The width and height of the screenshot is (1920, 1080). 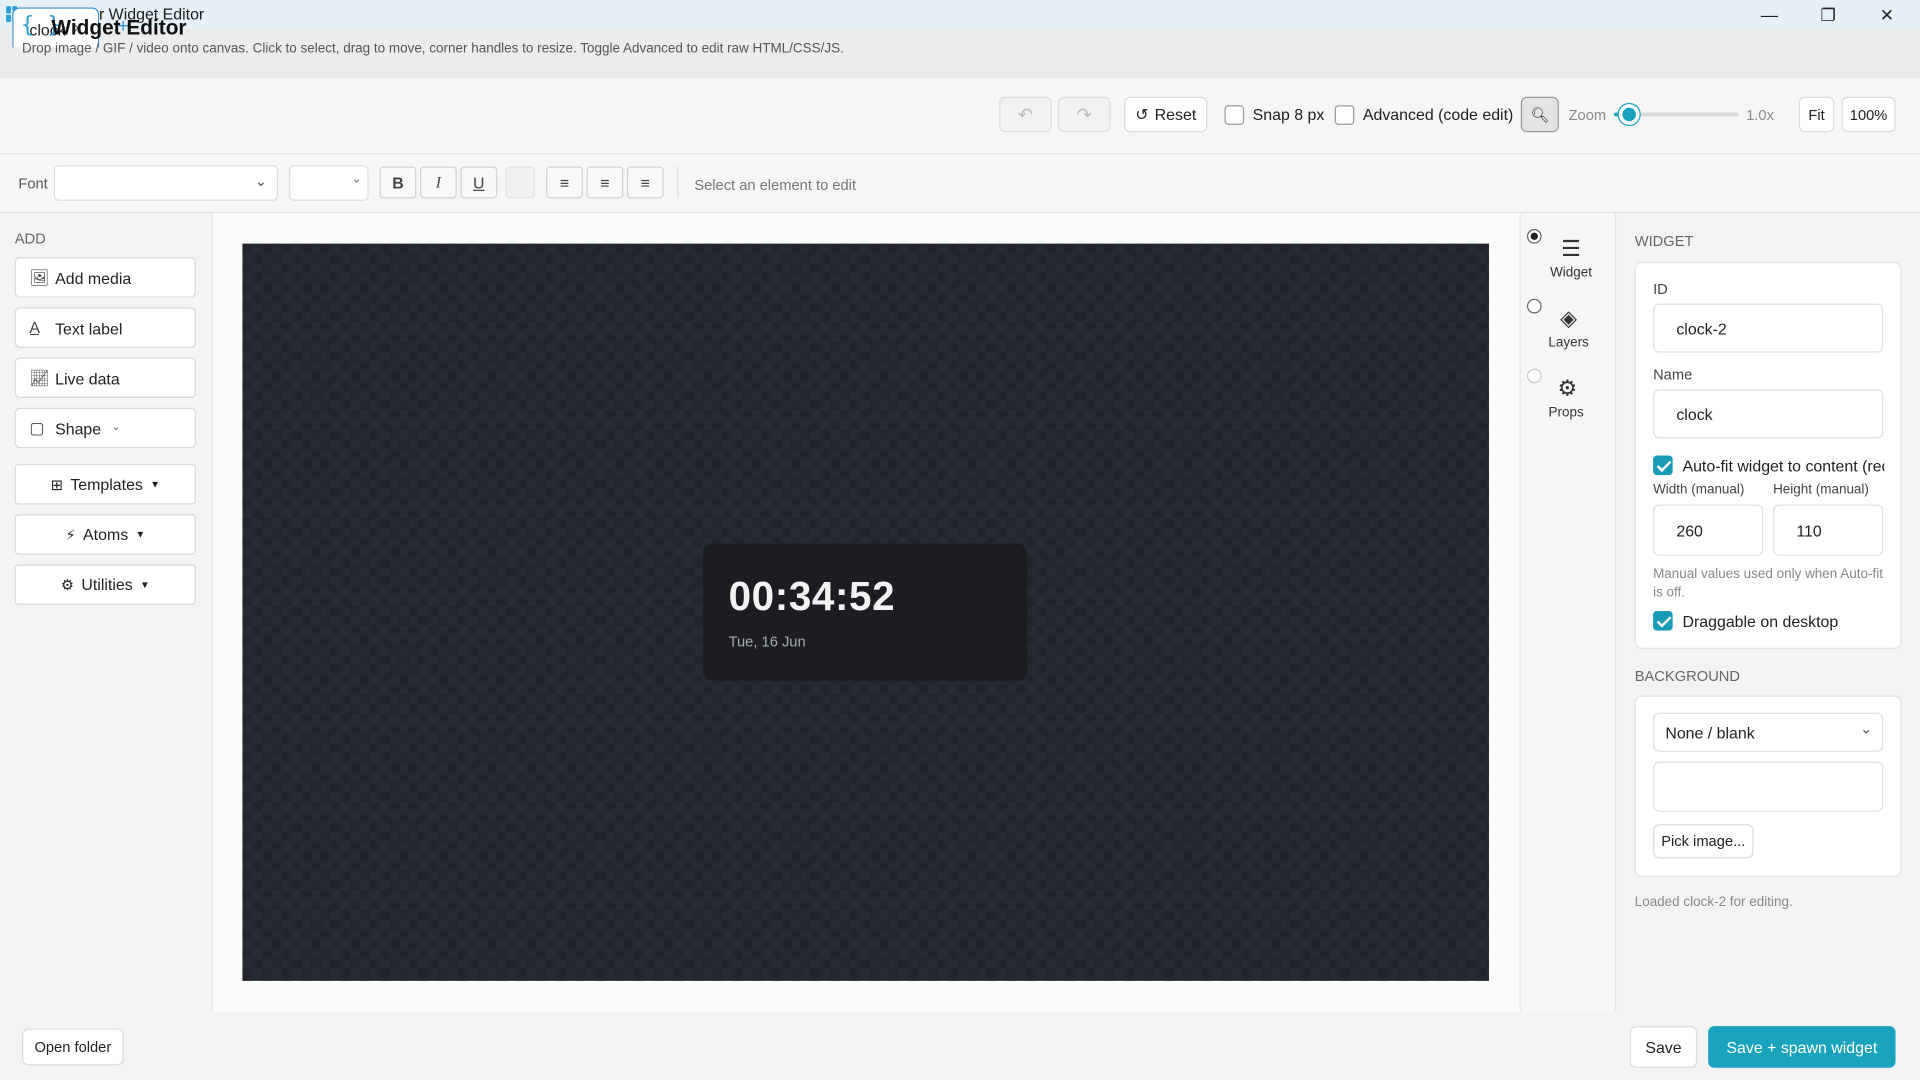 I want to click on add-live-data-button: 📈︎ Live data, so click(x=105, y=377).